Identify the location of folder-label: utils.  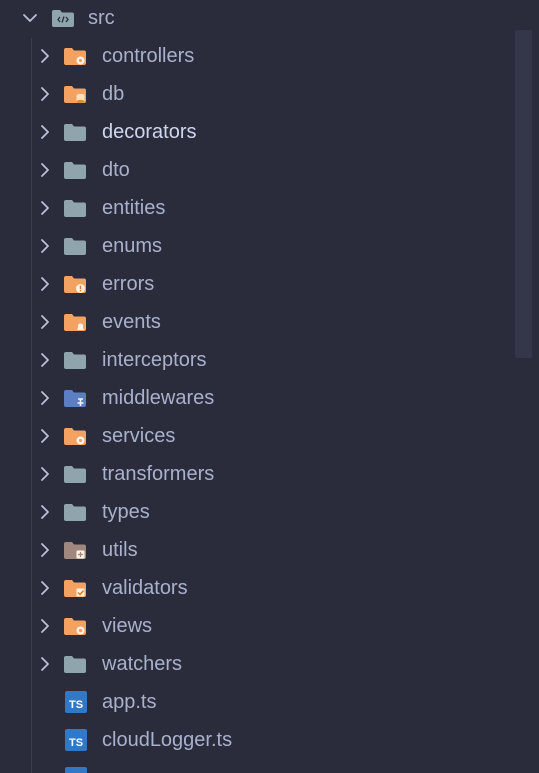
(120, 550).